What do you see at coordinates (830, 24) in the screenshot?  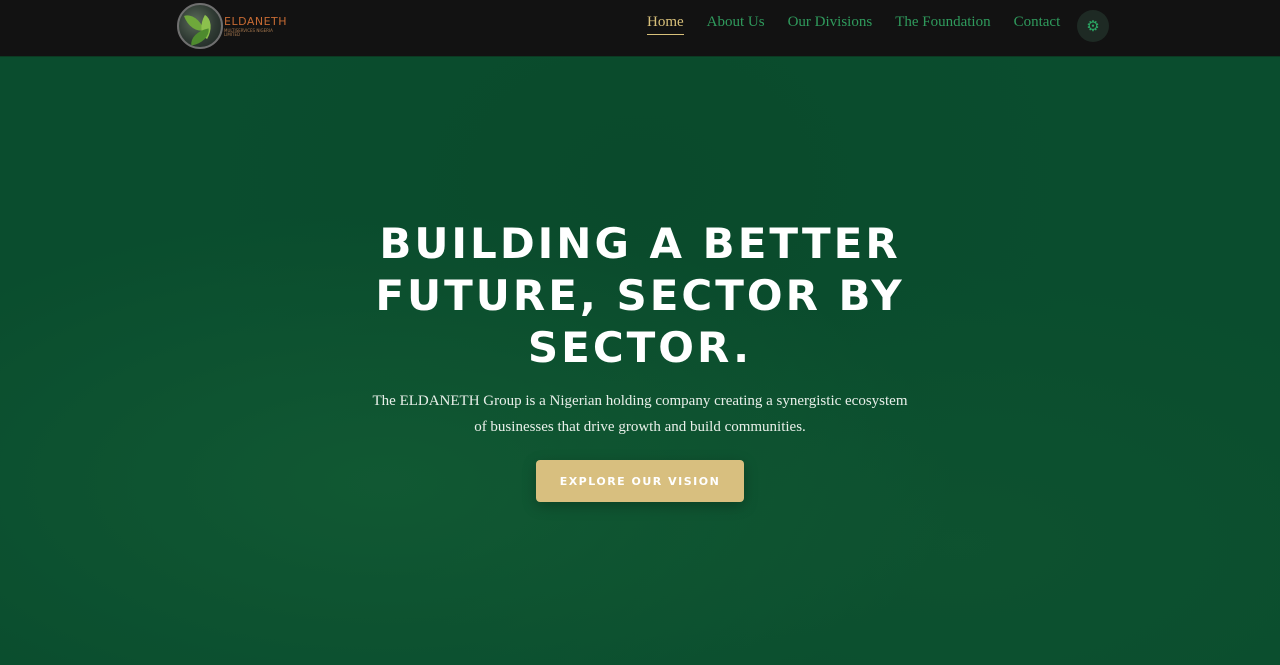 I see `nav-link-our-divisions: Our Divisions` at bounding box center [830, 24].